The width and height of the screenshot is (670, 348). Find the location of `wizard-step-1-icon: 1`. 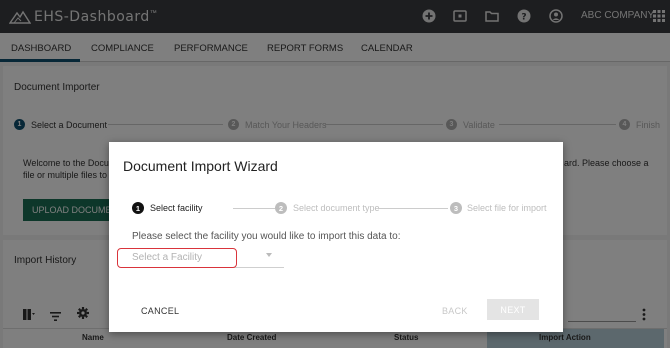

wizard-step-1-icon: 1 is located at coordinates (138, 208).